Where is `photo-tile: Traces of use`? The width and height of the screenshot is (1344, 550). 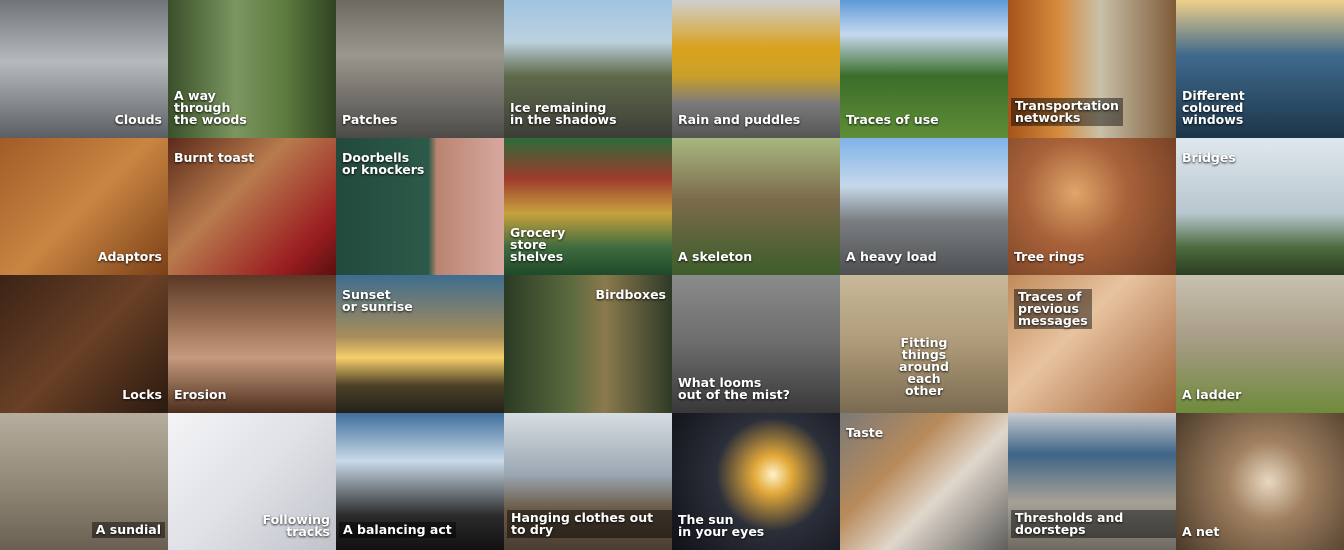
photo-tile: Traces of use is located at coordinates (924, 69).